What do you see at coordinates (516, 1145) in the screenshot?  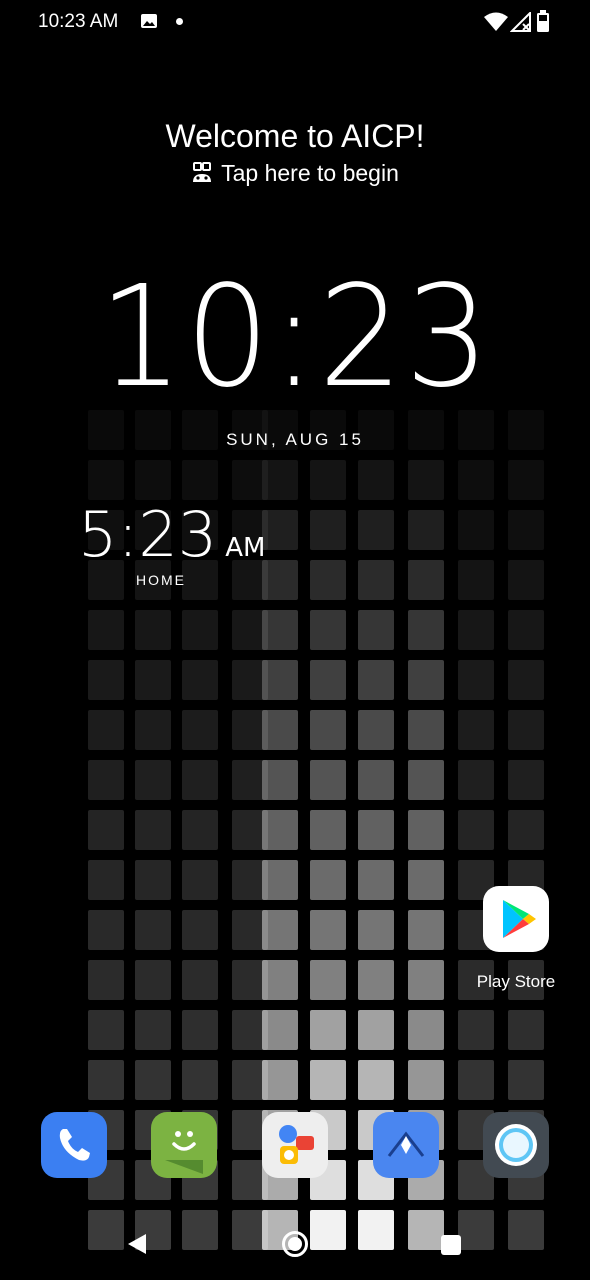 I see `camera-icon` at bounding box center [516, 1145].